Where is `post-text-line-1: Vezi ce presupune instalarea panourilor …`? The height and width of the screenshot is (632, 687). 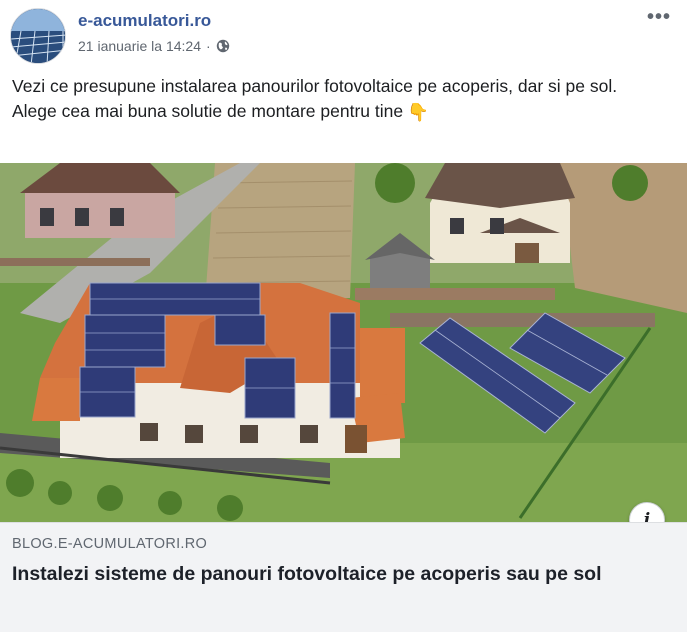
post-text-line-1: Vezi ce presupune instalarea panourilor … is located at coordinates (315, 86).